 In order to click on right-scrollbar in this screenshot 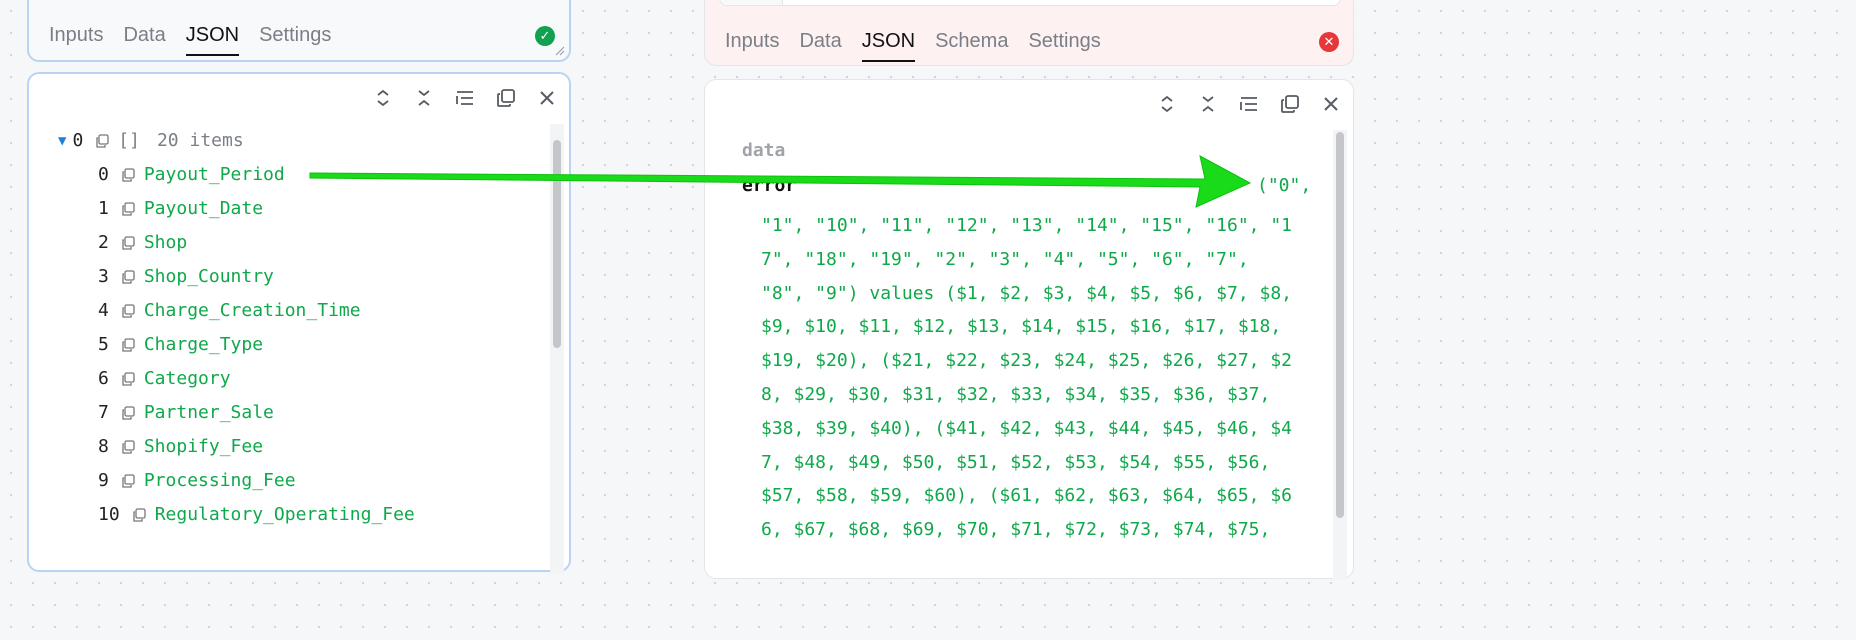, I will do `click(1340, 355)`.